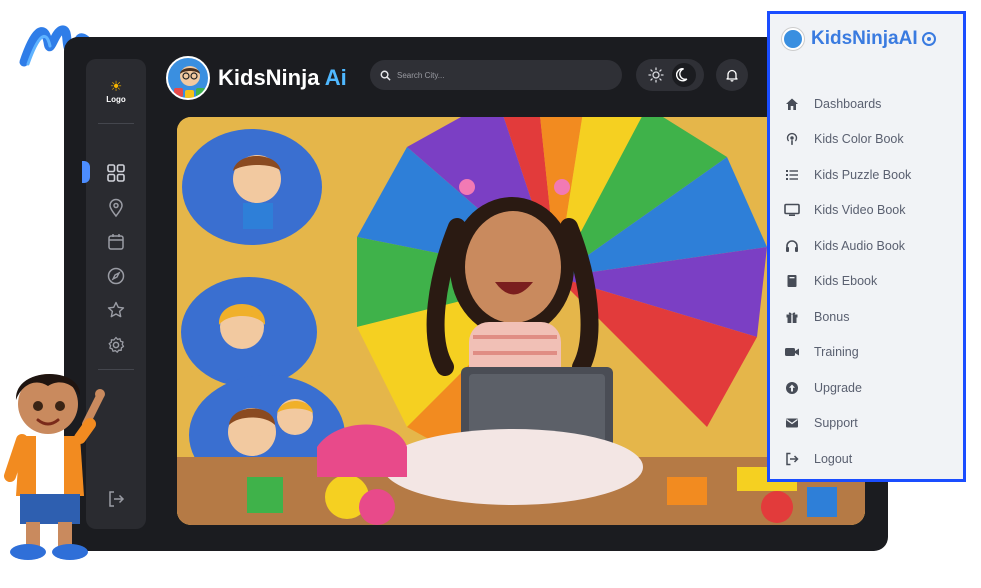  Describe the element at coordinates (836, 423) in the screenshot. I see `menu-item-label: Support` at that location.